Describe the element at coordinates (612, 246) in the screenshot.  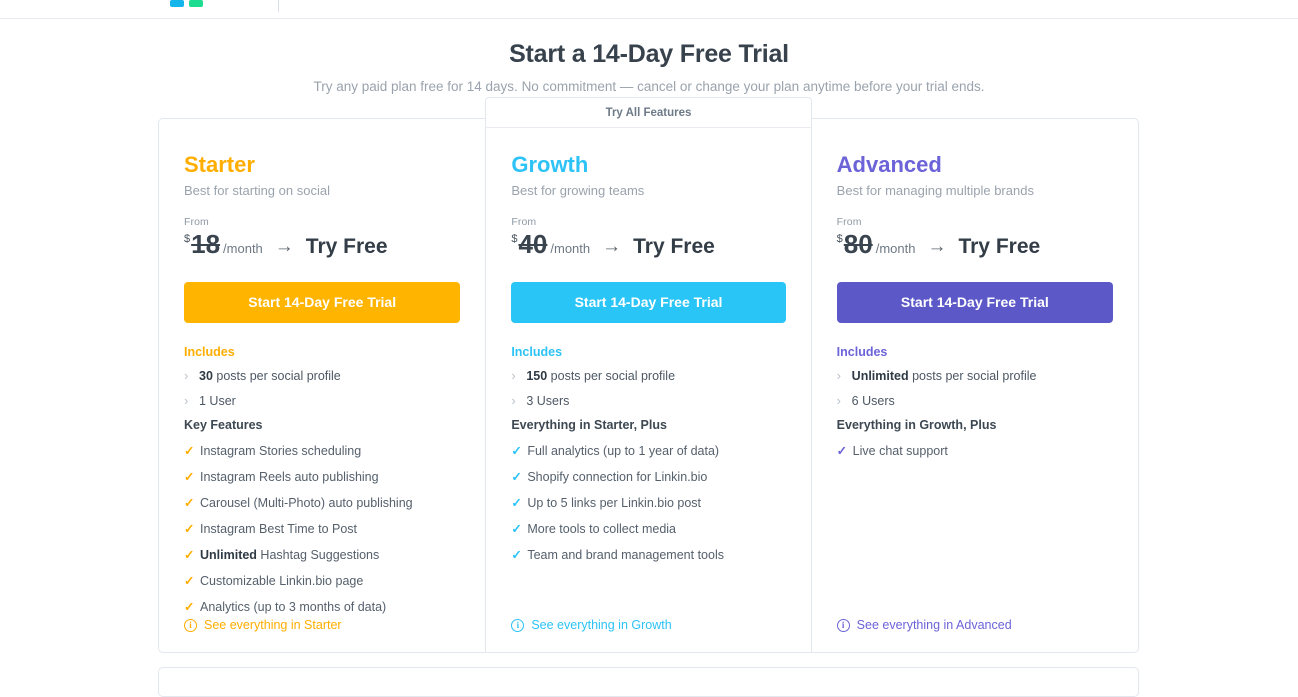
I see `arrow-right-icon: →` at that location.